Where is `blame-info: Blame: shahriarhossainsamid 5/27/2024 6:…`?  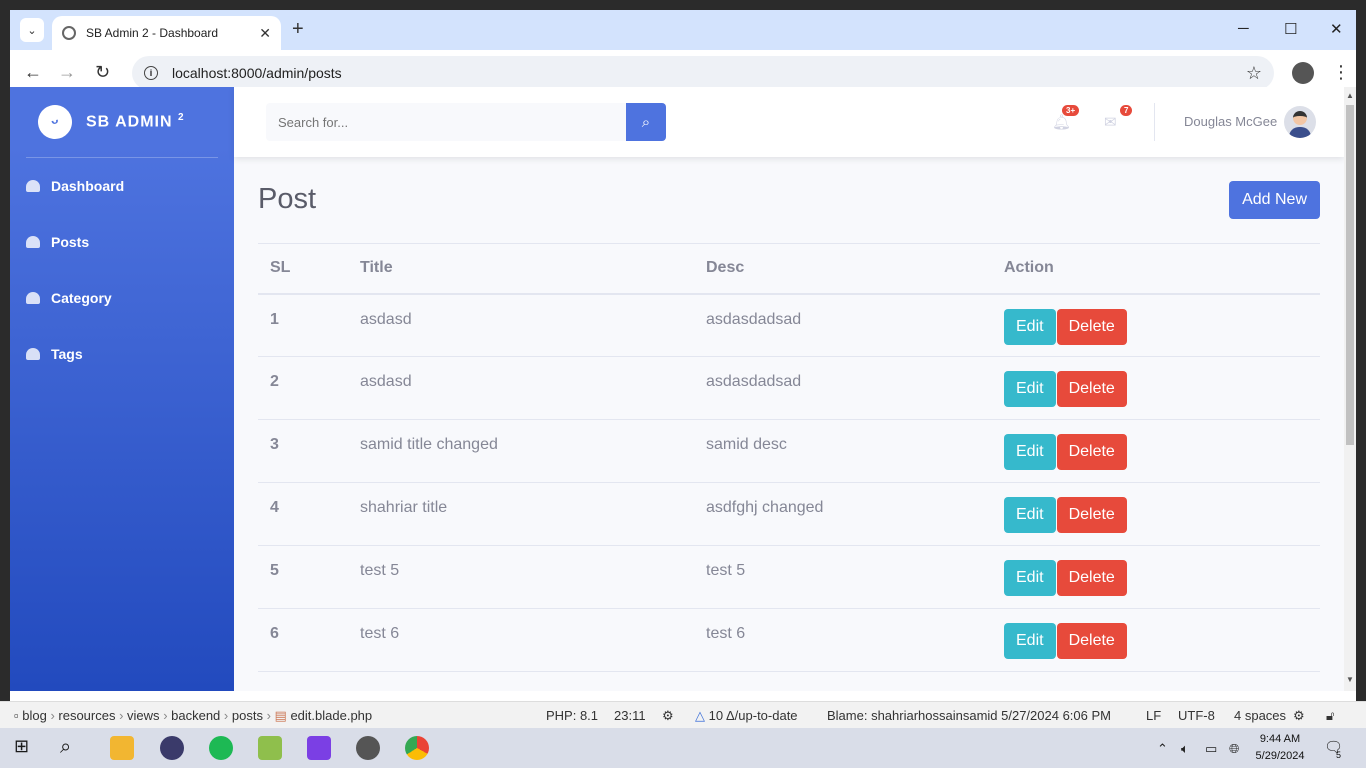 blame-info: Blame: shahriarhossainsamid 5/27/2024 6:… is located at coordinates (969, 715).